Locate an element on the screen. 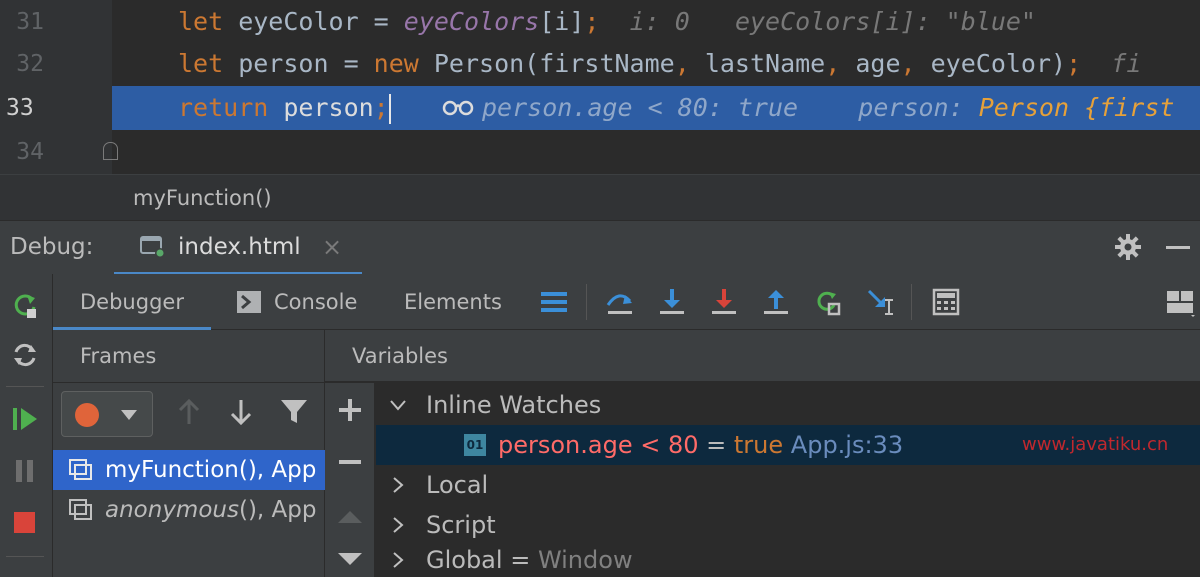  layout-settings-icon is located at coordinates (1180, 302).